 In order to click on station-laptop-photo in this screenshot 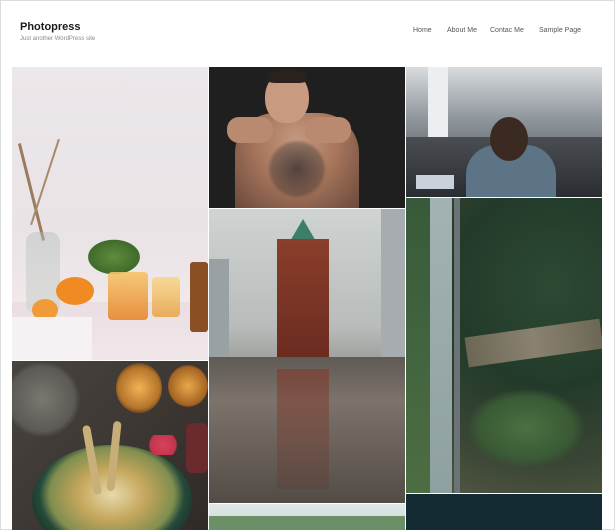, I will do `click(504, 132)`.